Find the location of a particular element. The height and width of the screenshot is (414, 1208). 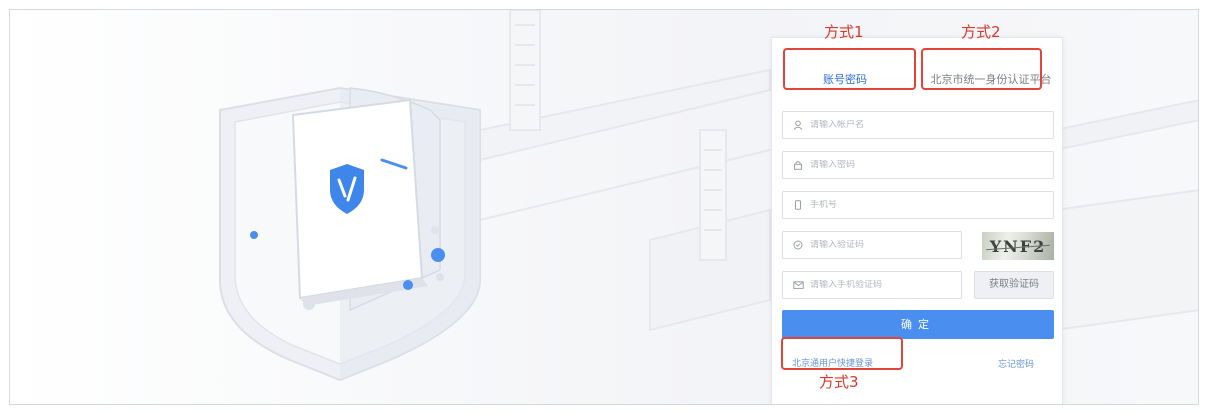

password-field is located at coordinates (918, 165).